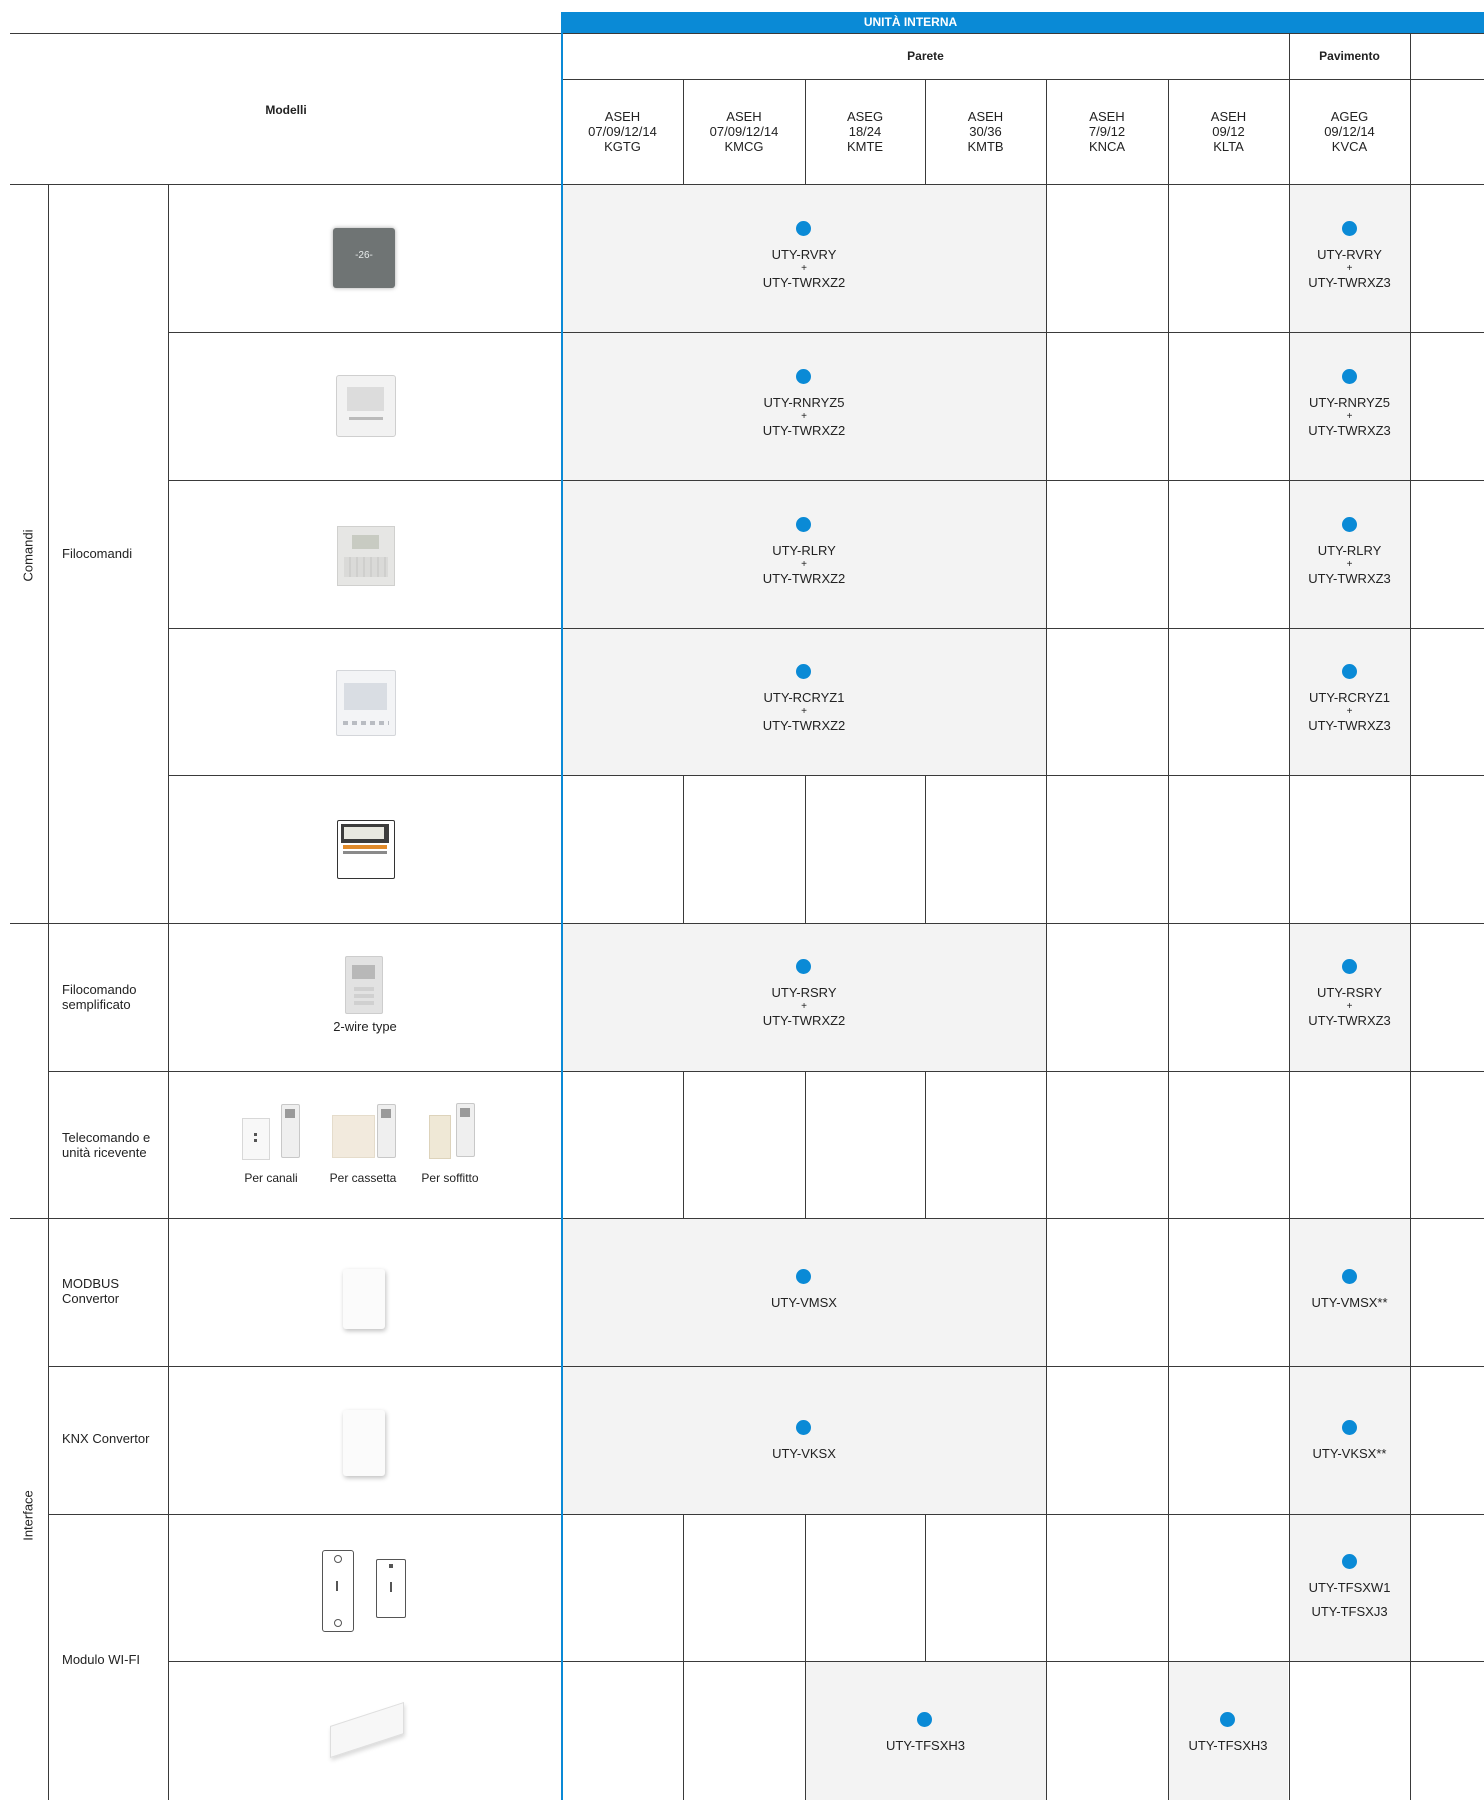 The width and height of the screenshot is (1484, 1800). Describe the element at coordinates (1349, 1292) in the screenshot. I see `shade-r8-floor` at that location.